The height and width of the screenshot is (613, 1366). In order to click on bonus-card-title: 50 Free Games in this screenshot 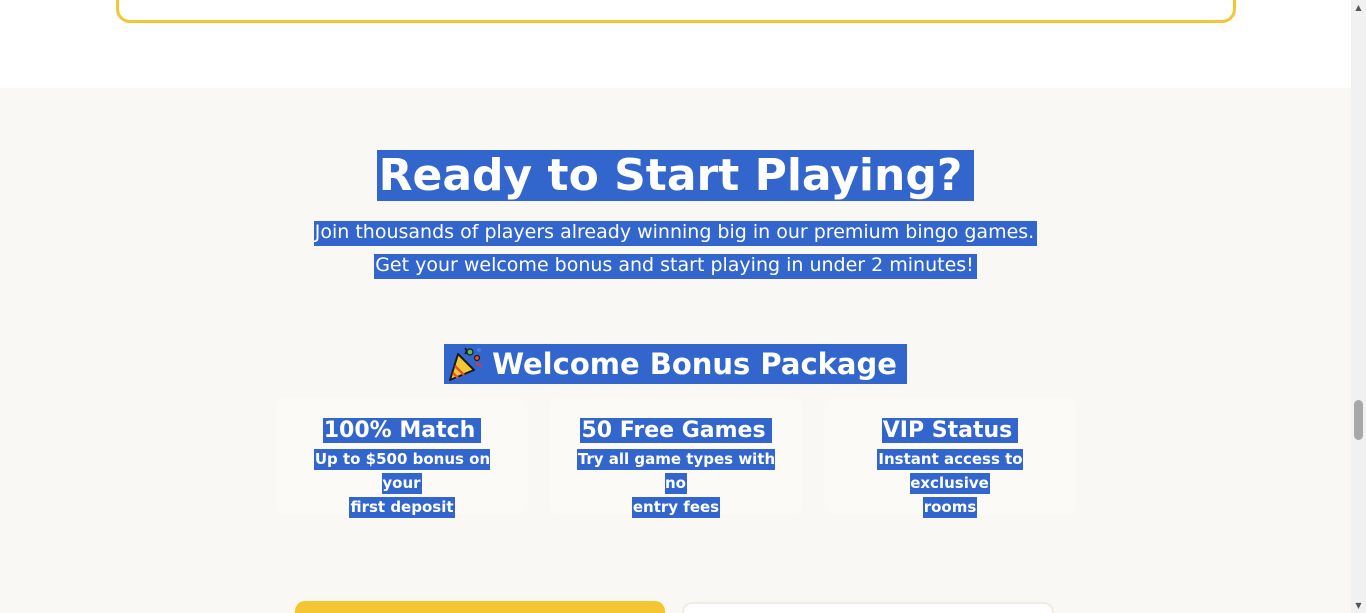, I will do `click(676, 431)`.